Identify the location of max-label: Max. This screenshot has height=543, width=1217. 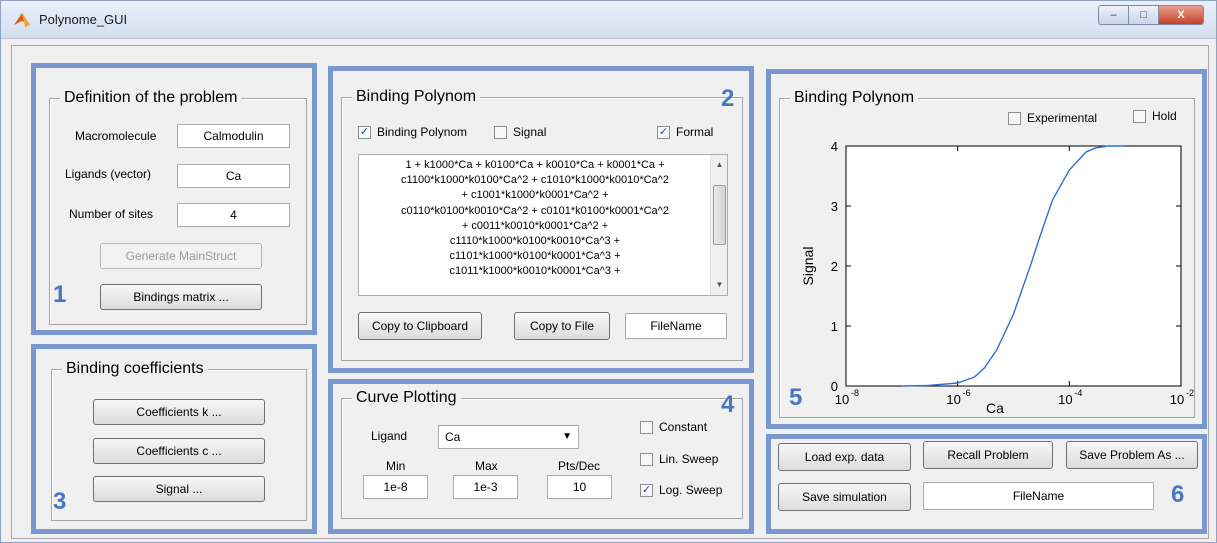
(486, 466).